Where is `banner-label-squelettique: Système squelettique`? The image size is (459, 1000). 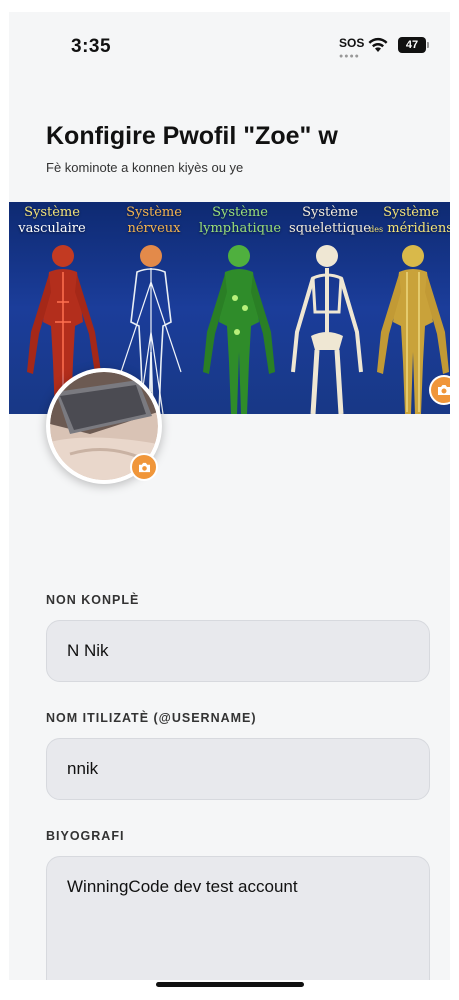 banner-label-squelettique: Système squelettique is located at coordinates (330, 220).